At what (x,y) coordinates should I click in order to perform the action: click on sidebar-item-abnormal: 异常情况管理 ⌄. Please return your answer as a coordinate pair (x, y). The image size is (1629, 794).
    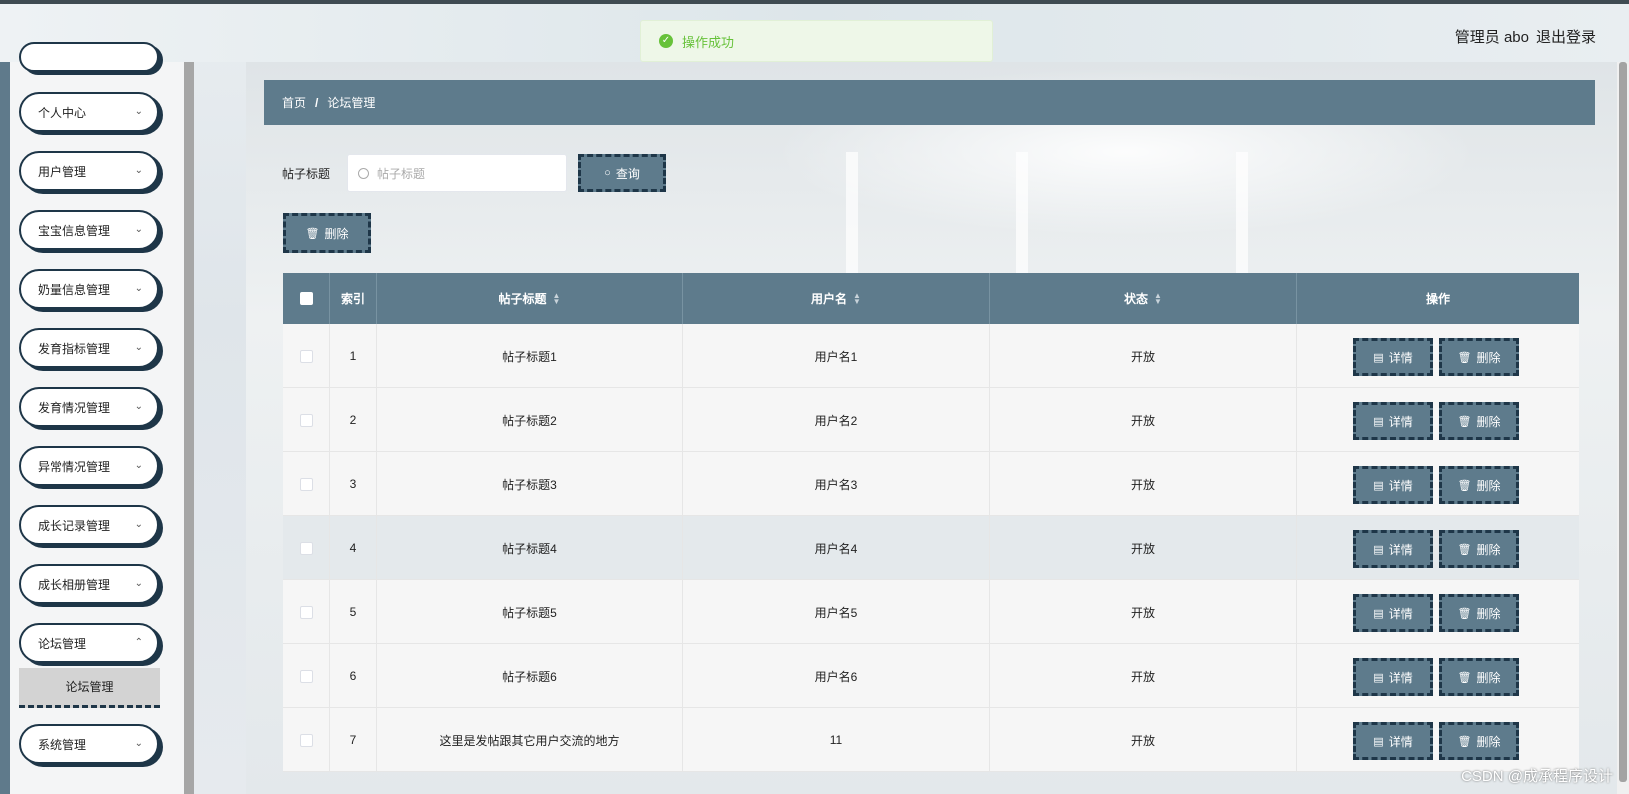
    Looking at the image, I should click on (89, 466).